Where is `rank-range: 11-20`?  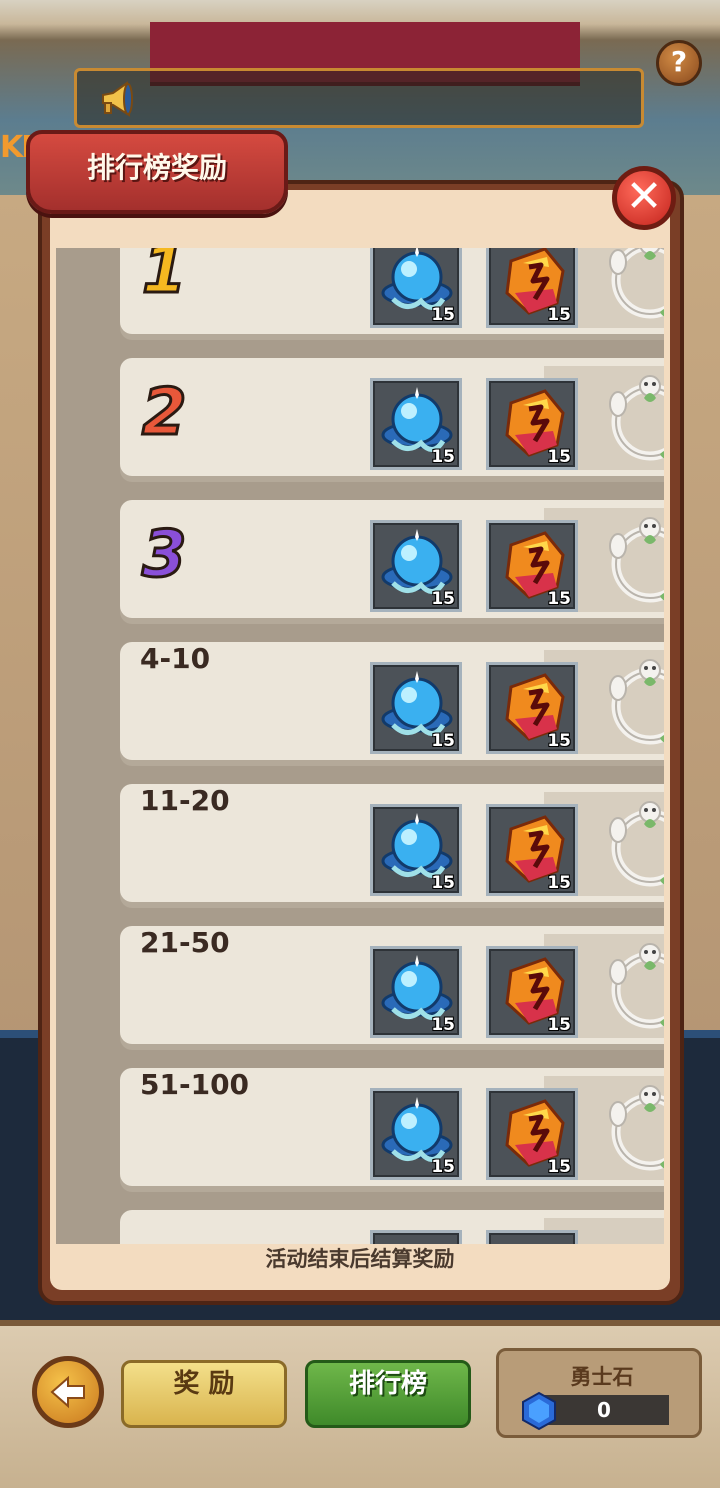
rank-range: 11-20 is located at coordinates (185, 800).